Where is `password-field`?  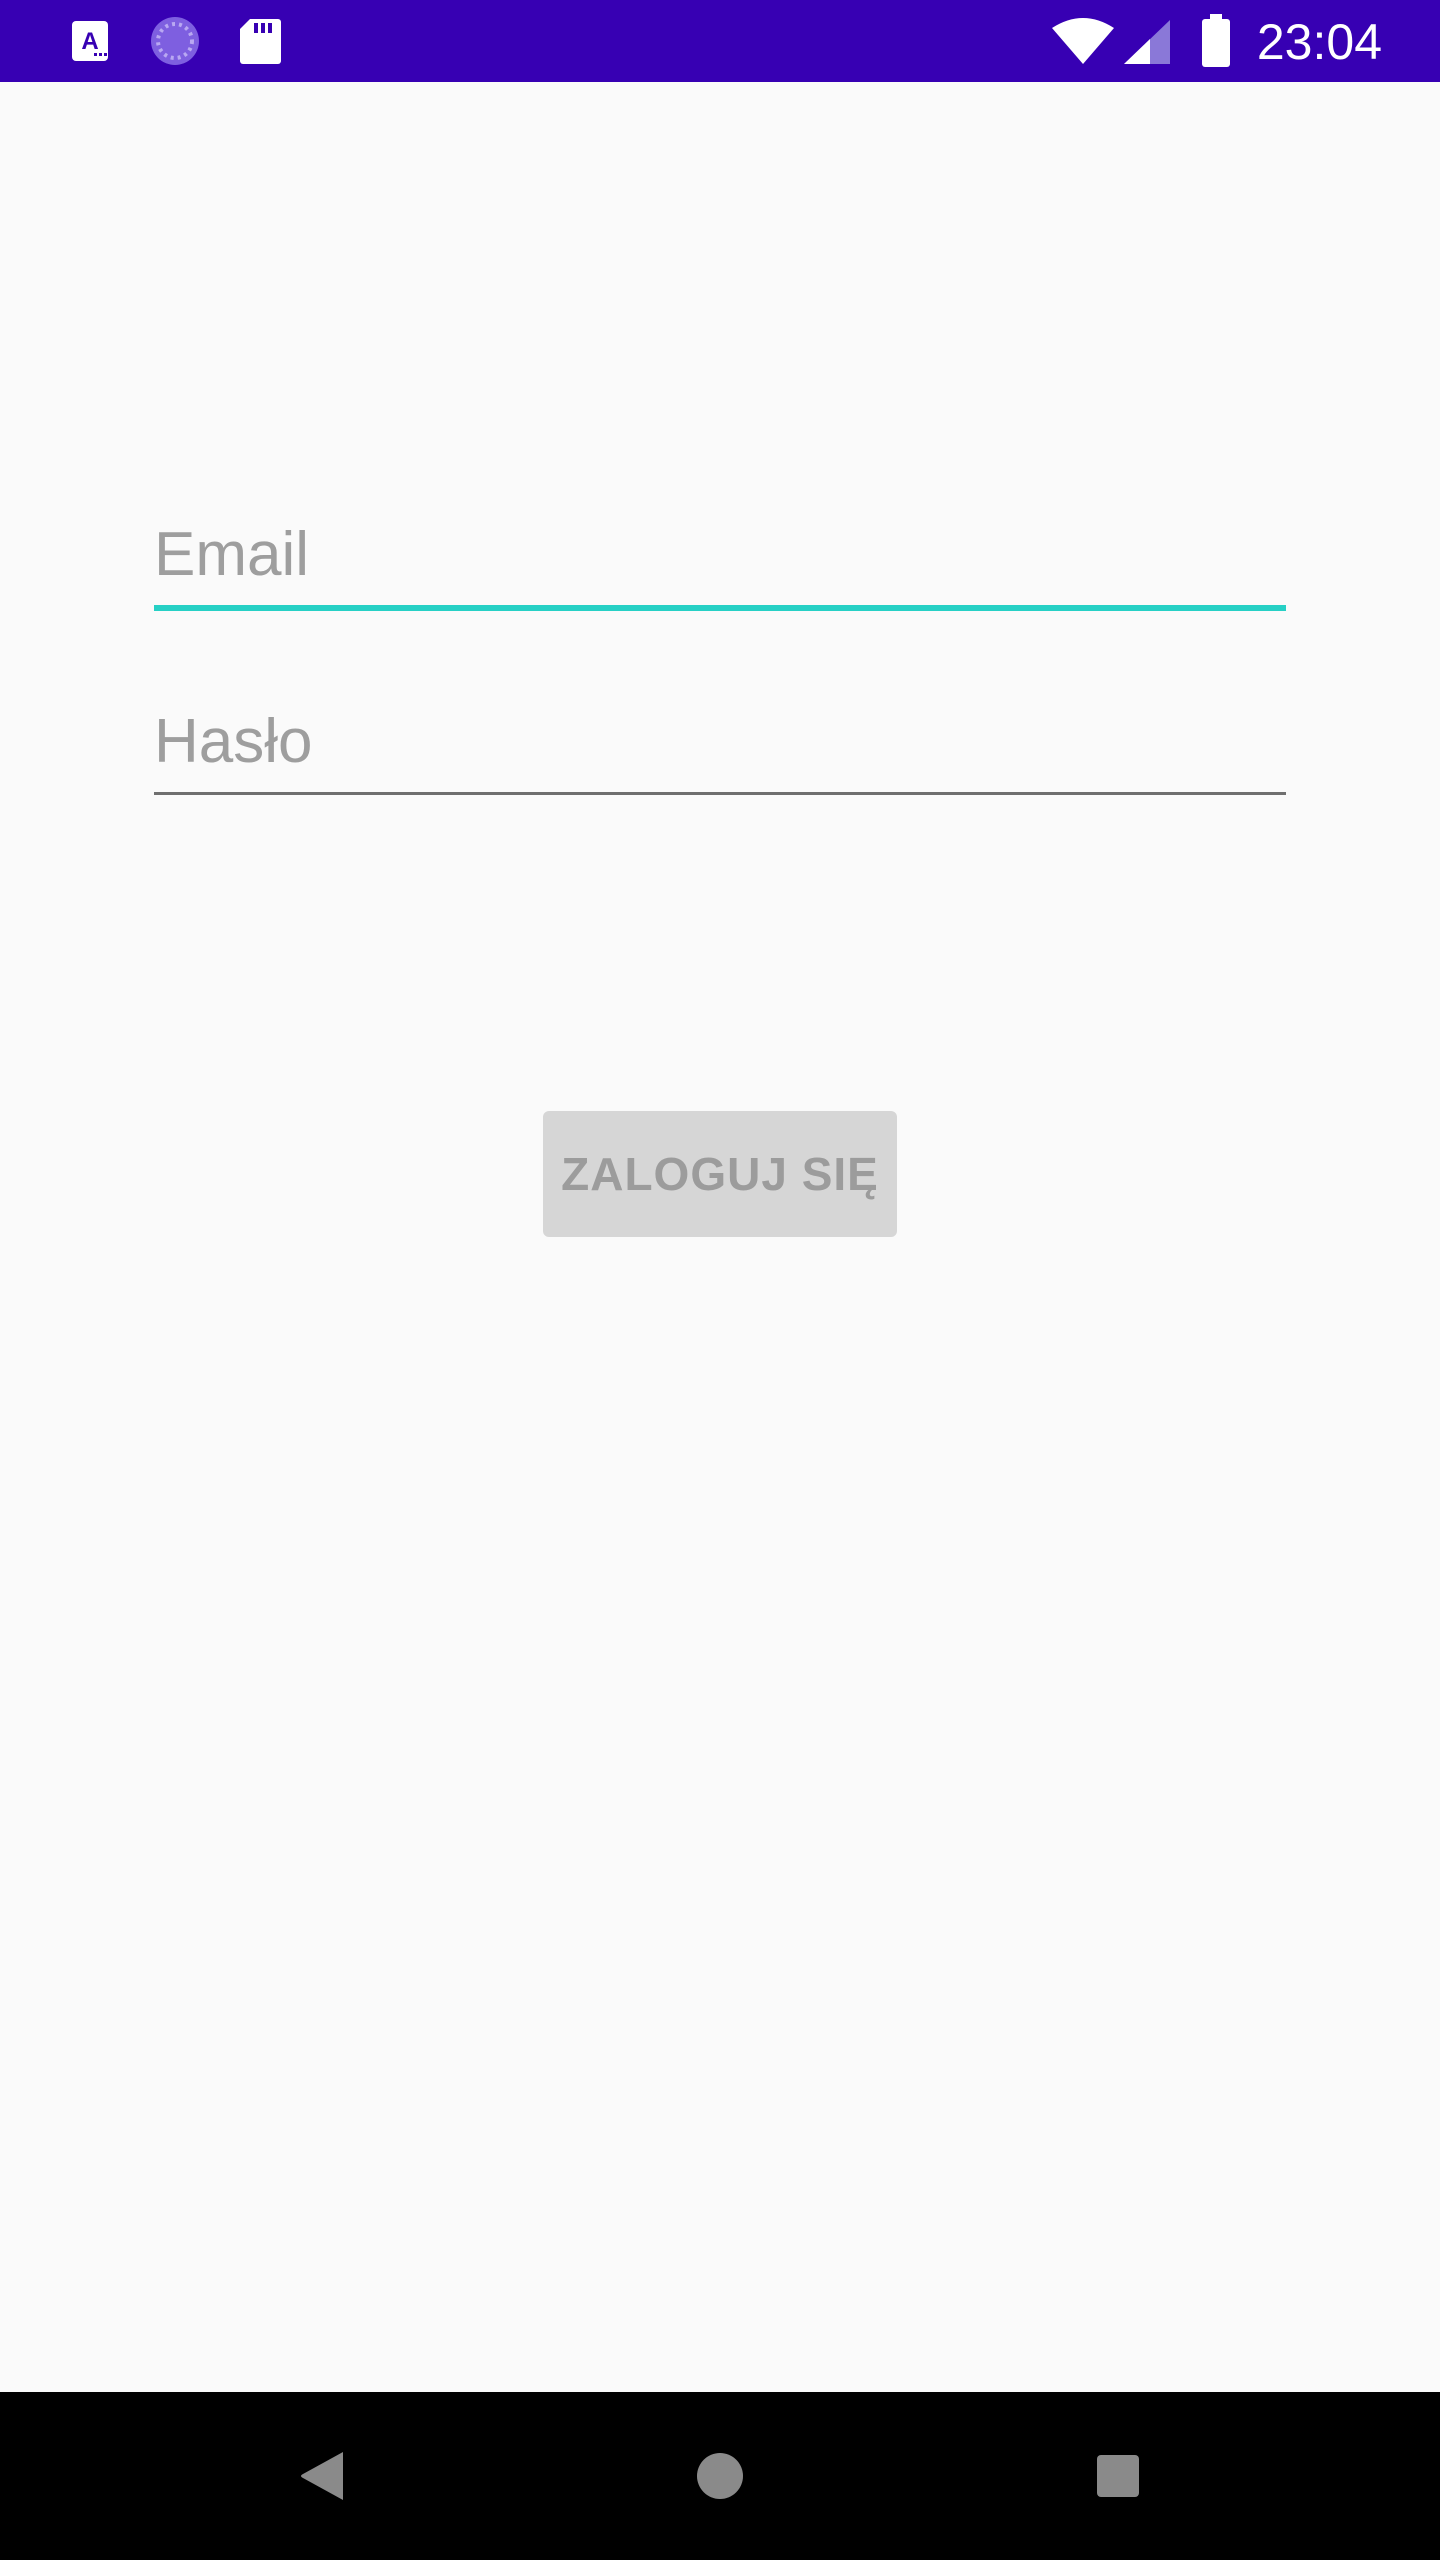
password-field is located at coordinates (720, 742).